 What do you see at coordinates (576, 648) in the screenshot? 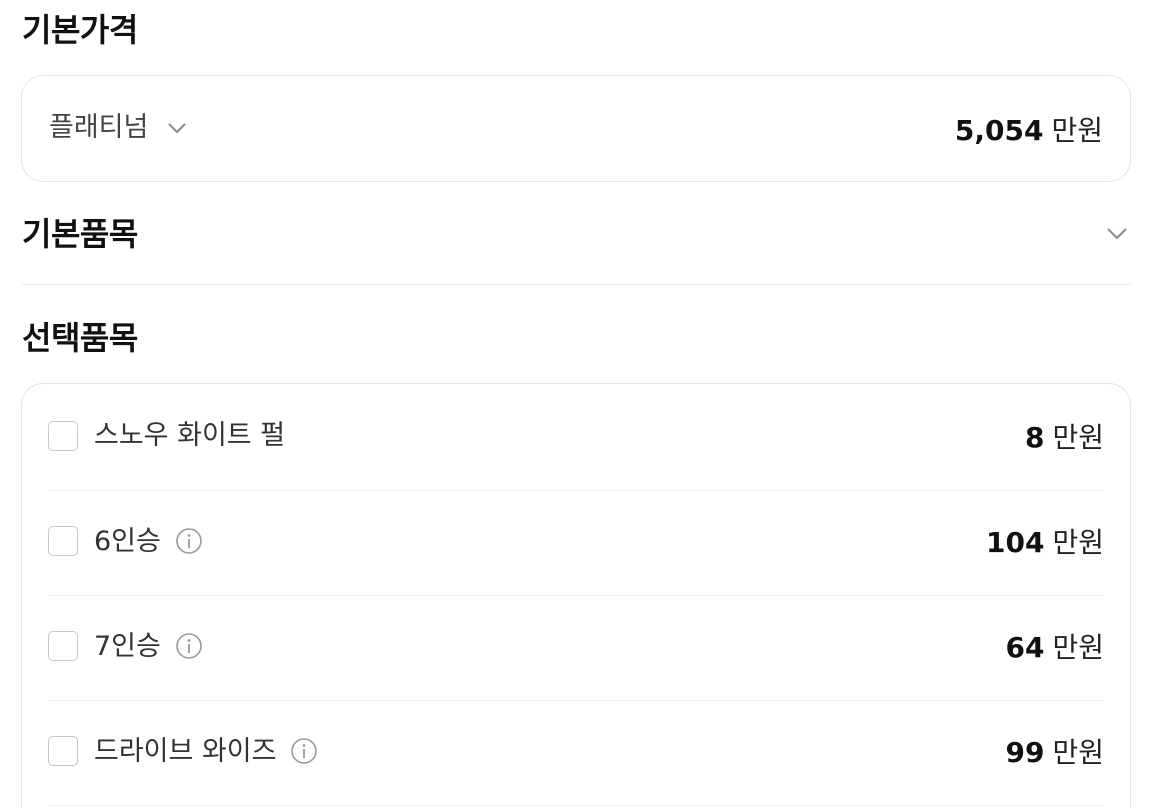
I see `option-row: 7인승 64 만원` at bounding box center [576, 648].